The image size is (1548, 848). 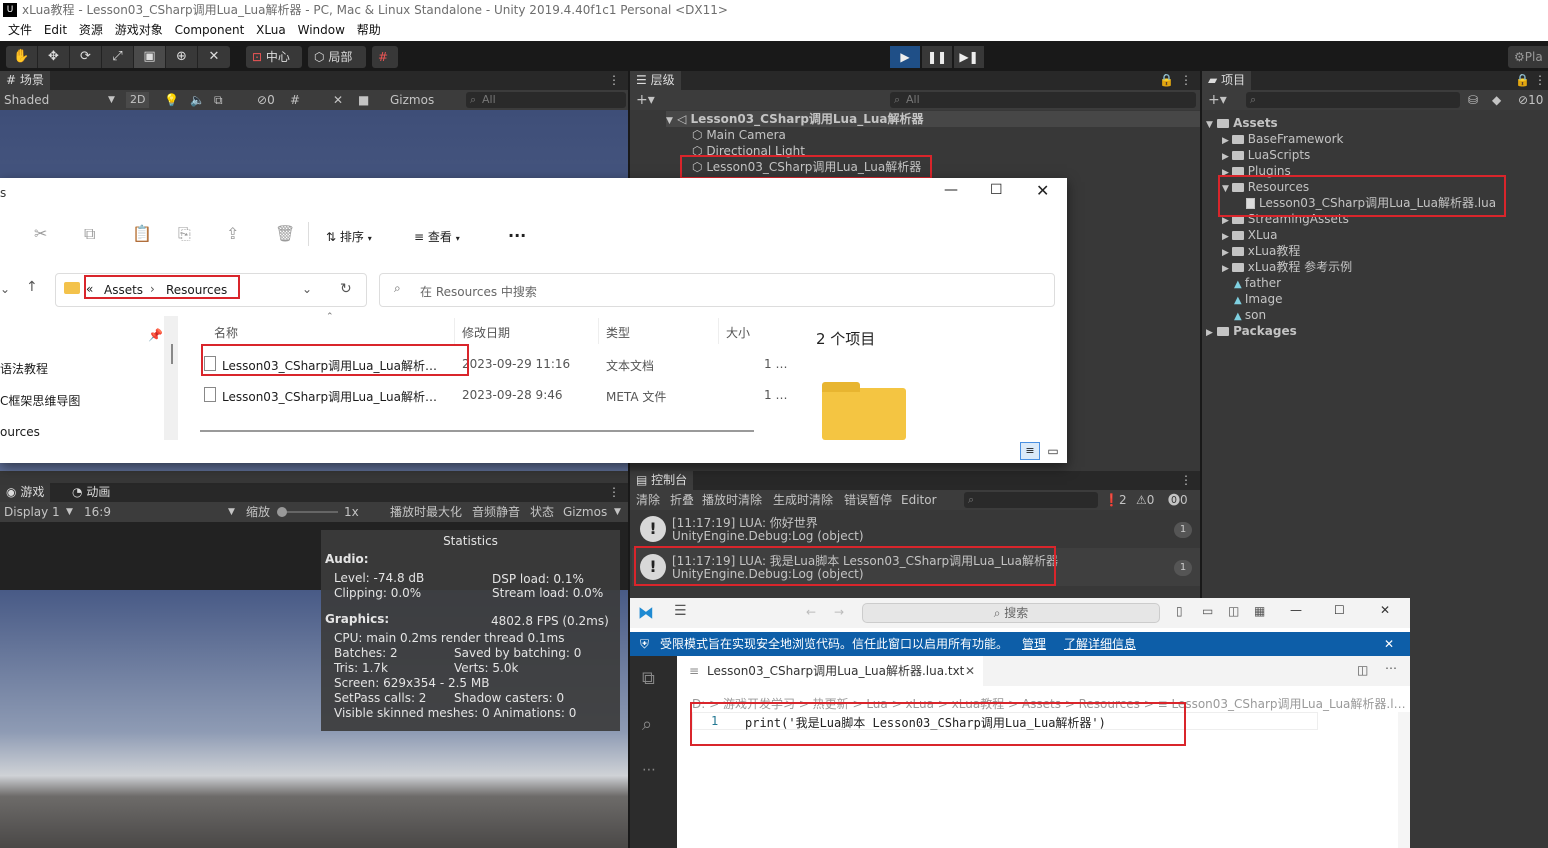 I want to click on nav-scrollbar, so click(x=171, y=378).